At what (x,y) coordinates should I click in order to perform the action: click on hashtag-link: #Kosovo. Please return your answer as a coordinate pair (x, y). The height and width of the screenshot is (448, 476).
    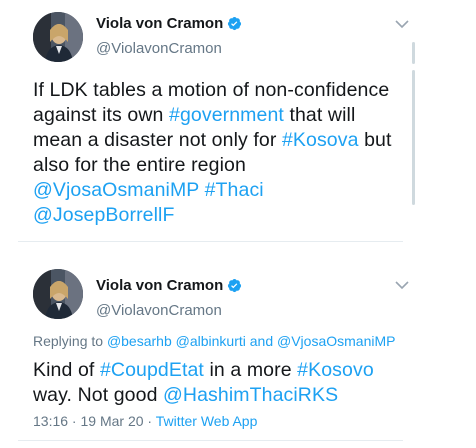
    Looking at the image, I should click on (335, 370).